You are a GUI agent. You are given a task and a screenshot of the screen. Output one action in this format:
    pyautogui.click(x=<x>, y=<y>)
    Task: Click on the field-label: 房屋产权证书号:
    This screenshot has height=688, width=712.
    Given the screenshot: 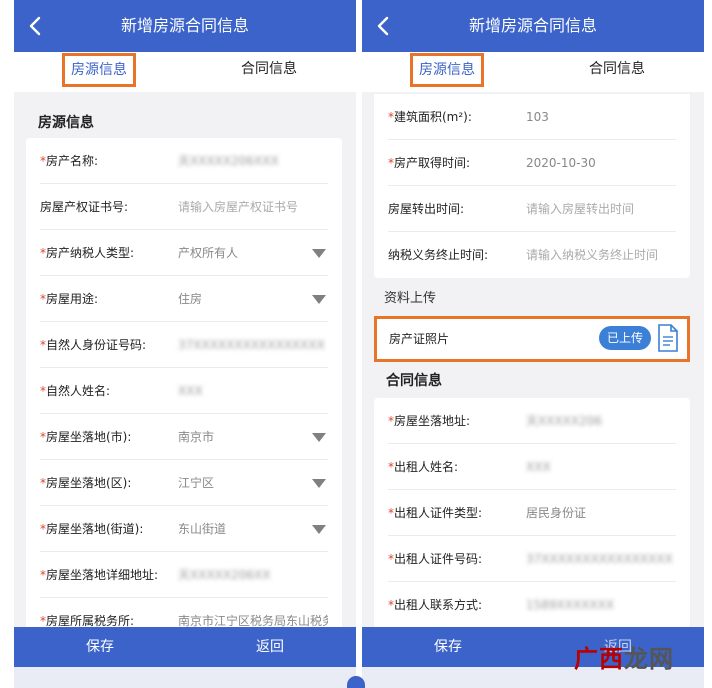 What is the action you would take?
    pyautogui.click(x=84, y=207)
    